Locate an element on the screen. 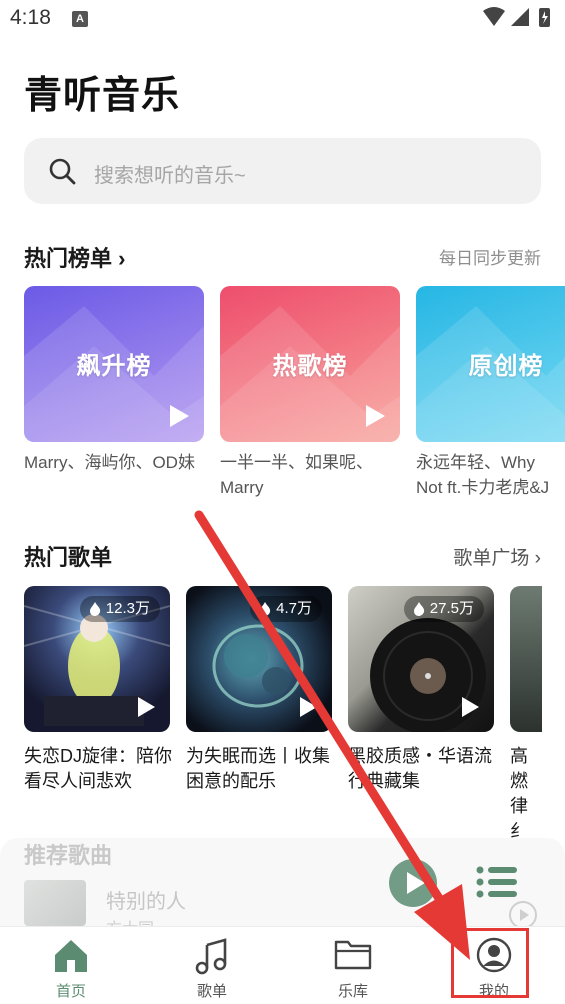 This screenshot has width=565, height=1004. nav-label: 乐库 is located at coordinates (352, 991).